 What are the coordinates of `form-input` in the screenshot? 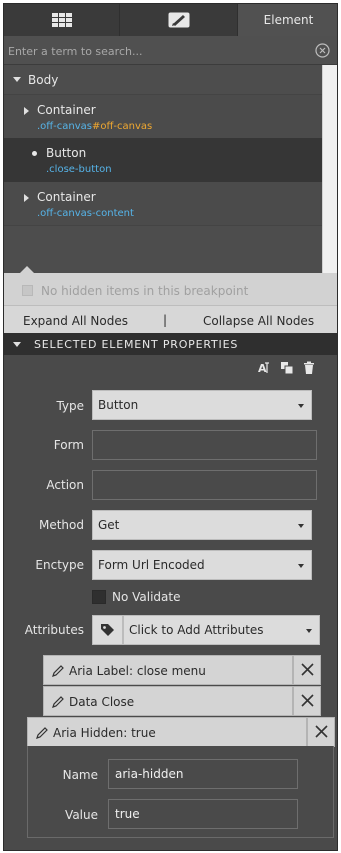 It's located at (204, 445).